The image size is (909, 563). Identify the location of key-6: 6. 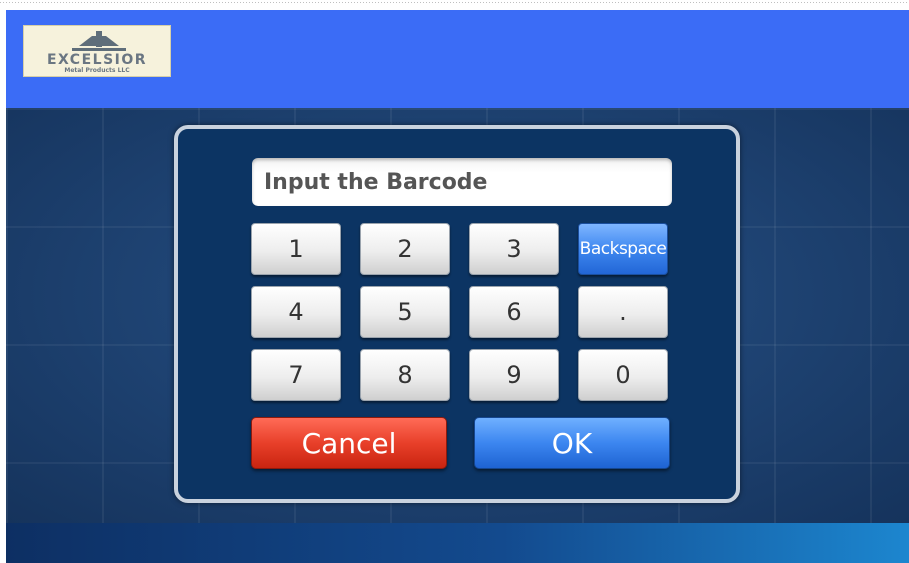
(514, 312).